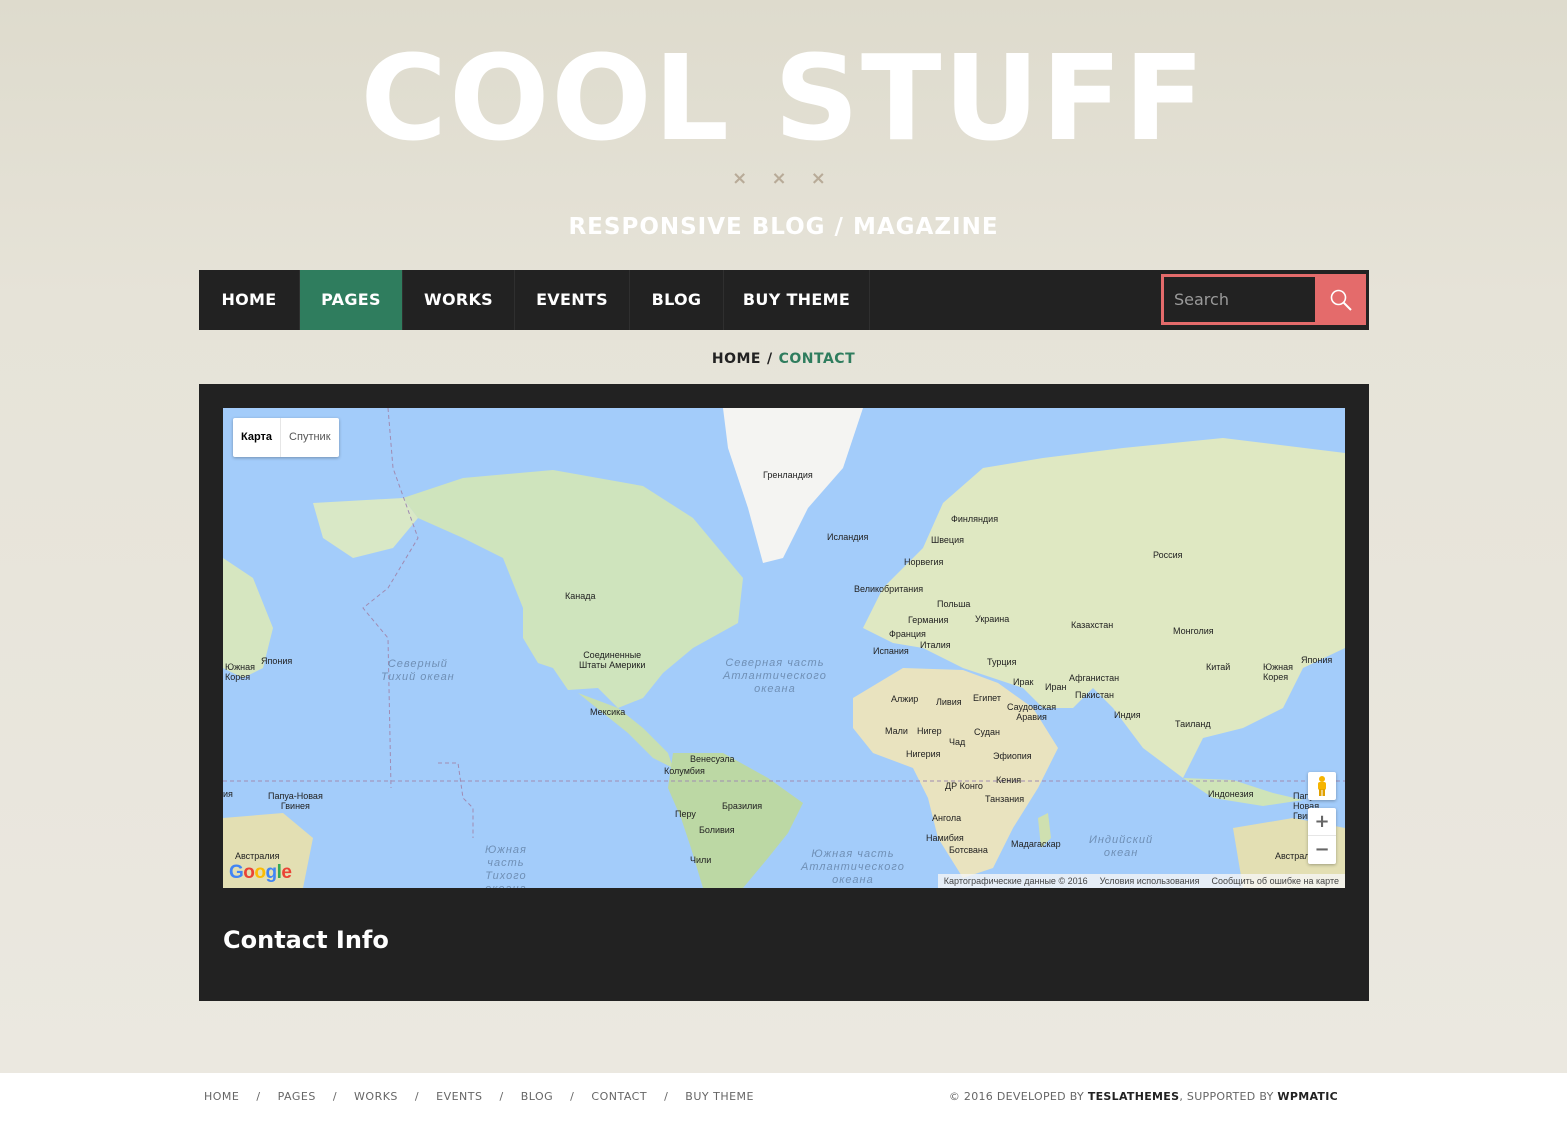  Describe the element at coordinates (506, 866) in the screenshot. I see `ocean-label: Южная часть Тихого океана` at that location.